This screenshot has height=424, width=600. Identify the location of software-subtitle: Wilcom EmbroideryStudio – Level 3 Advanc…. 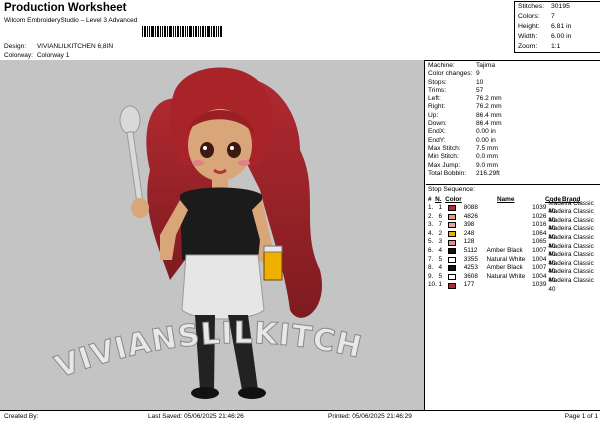
(71, 20).